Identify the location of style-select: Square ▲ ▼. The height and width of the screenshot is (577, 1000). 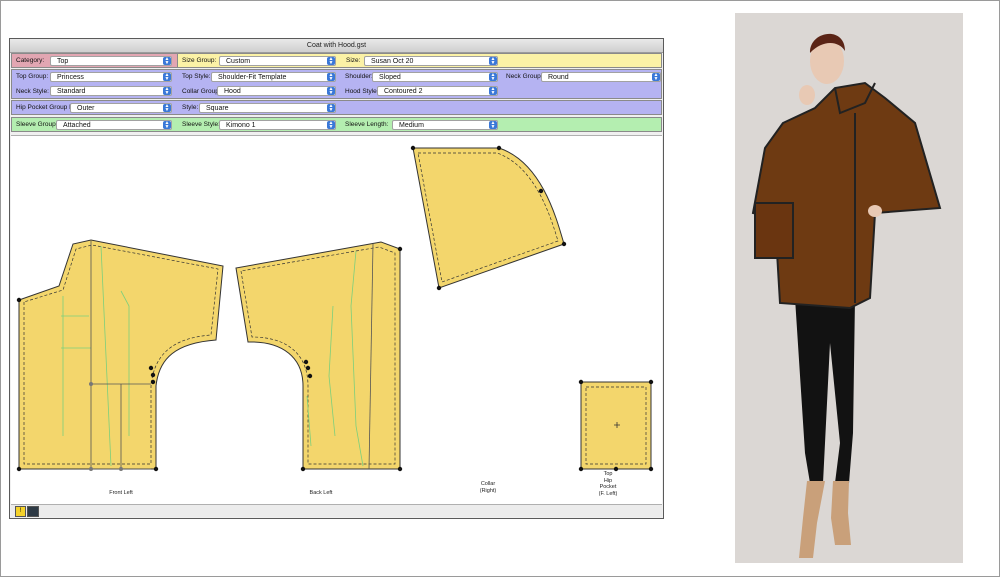
(267, 108).